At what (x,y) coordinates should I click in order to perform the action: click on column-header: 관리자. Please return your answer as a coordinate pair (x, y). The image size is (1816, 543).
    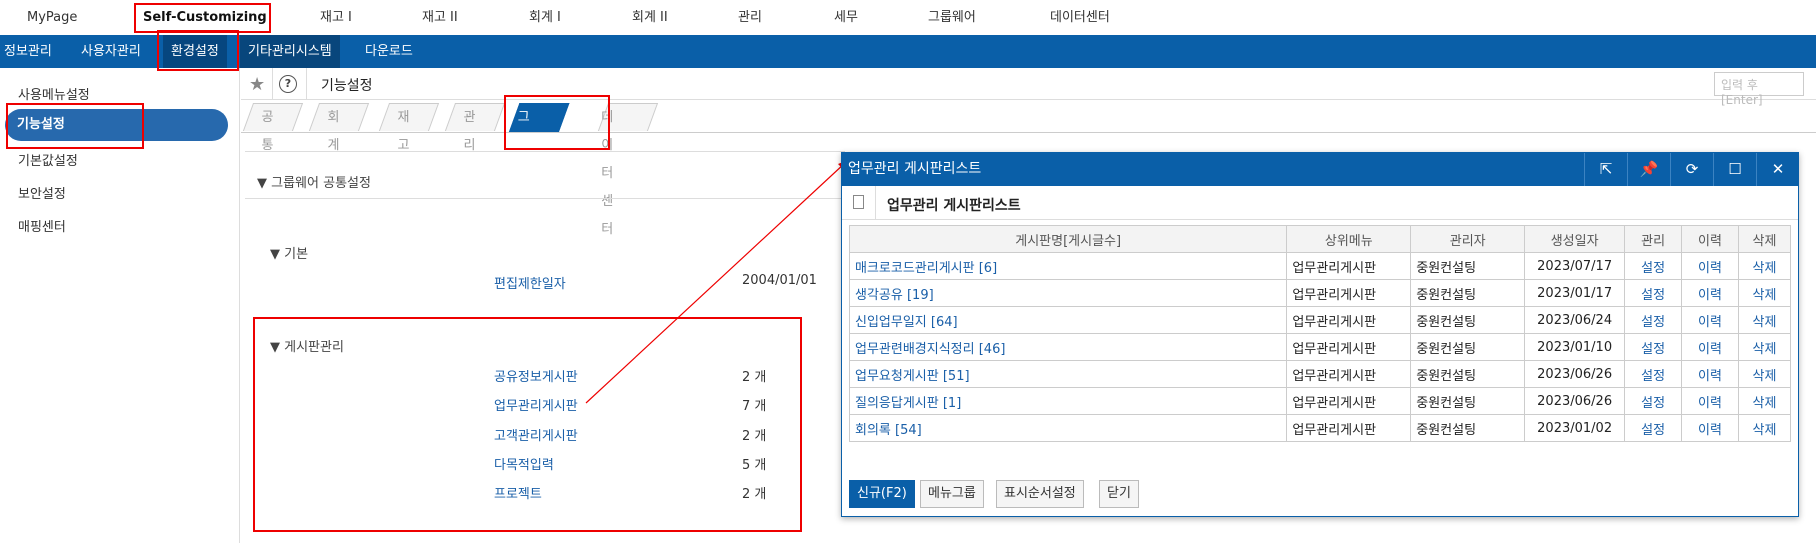
    Looking at the image, I should click on (1468, 239).